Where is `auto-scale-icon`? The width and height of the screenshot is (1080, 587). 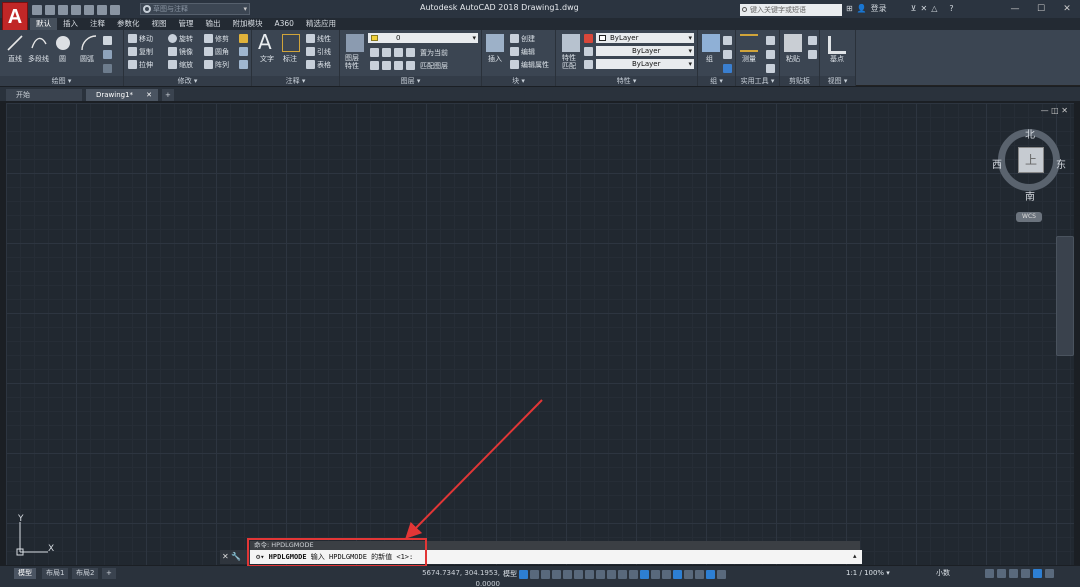 auto-scale-icon is located at coordinates (710, 574).